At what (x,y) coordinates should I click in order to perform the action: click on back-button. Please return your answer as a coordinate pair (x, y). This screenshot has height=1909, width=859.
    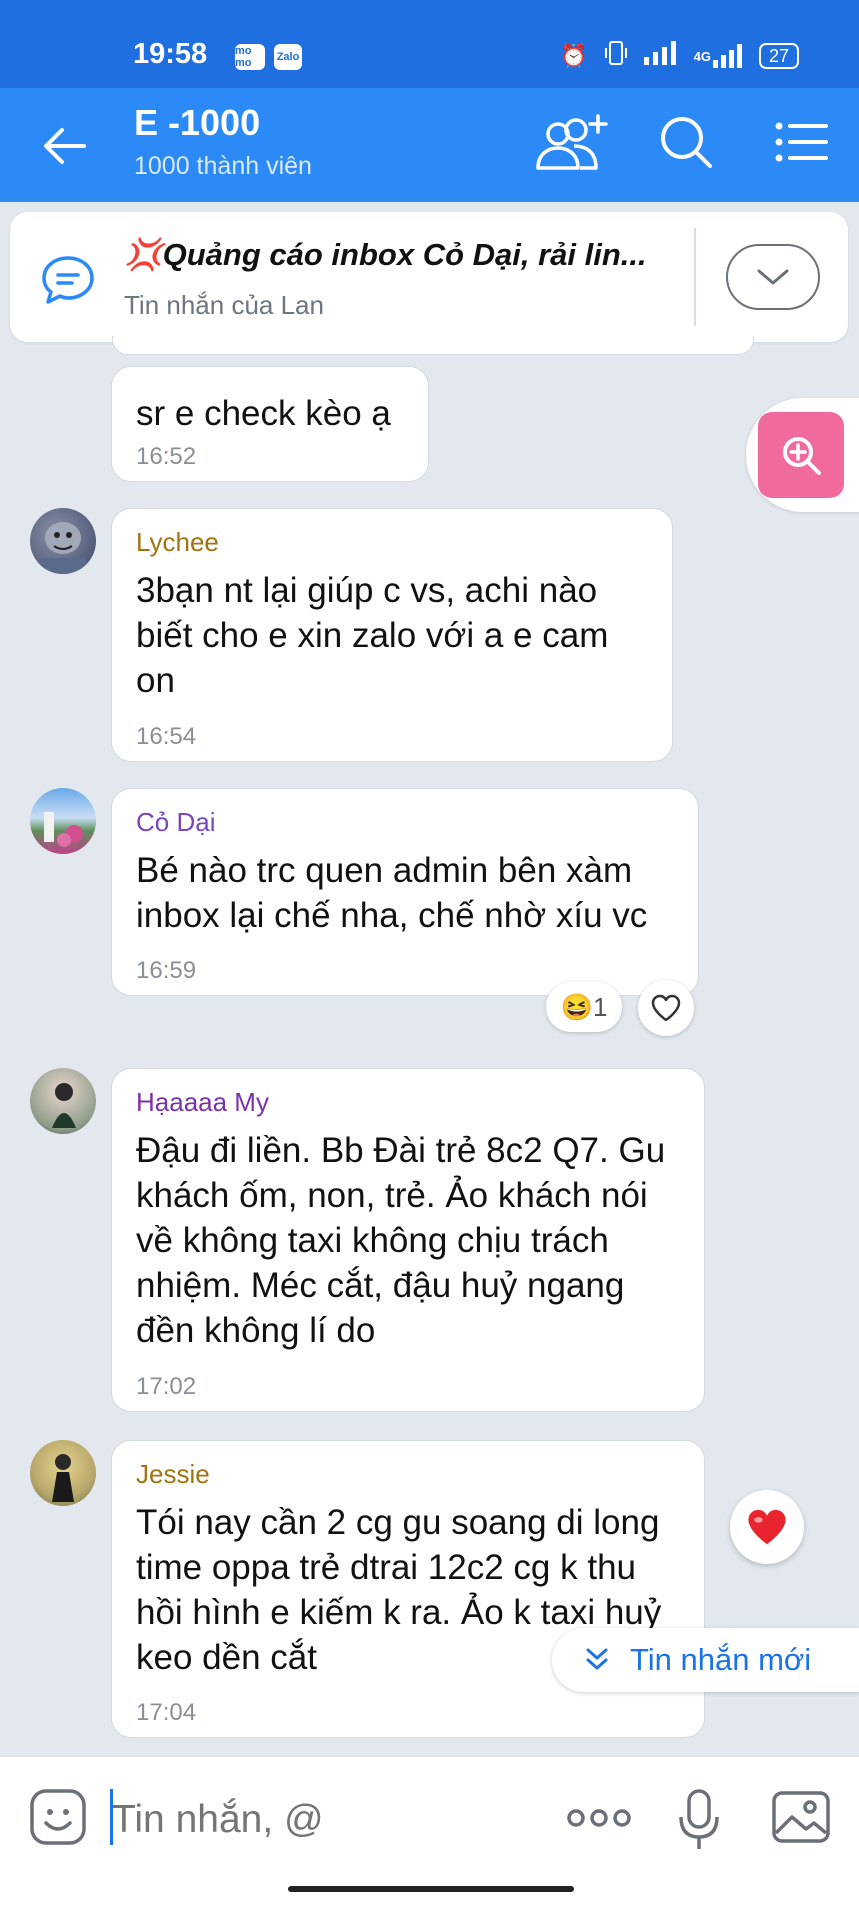
    Looking at the image, I should click on (66, 146).